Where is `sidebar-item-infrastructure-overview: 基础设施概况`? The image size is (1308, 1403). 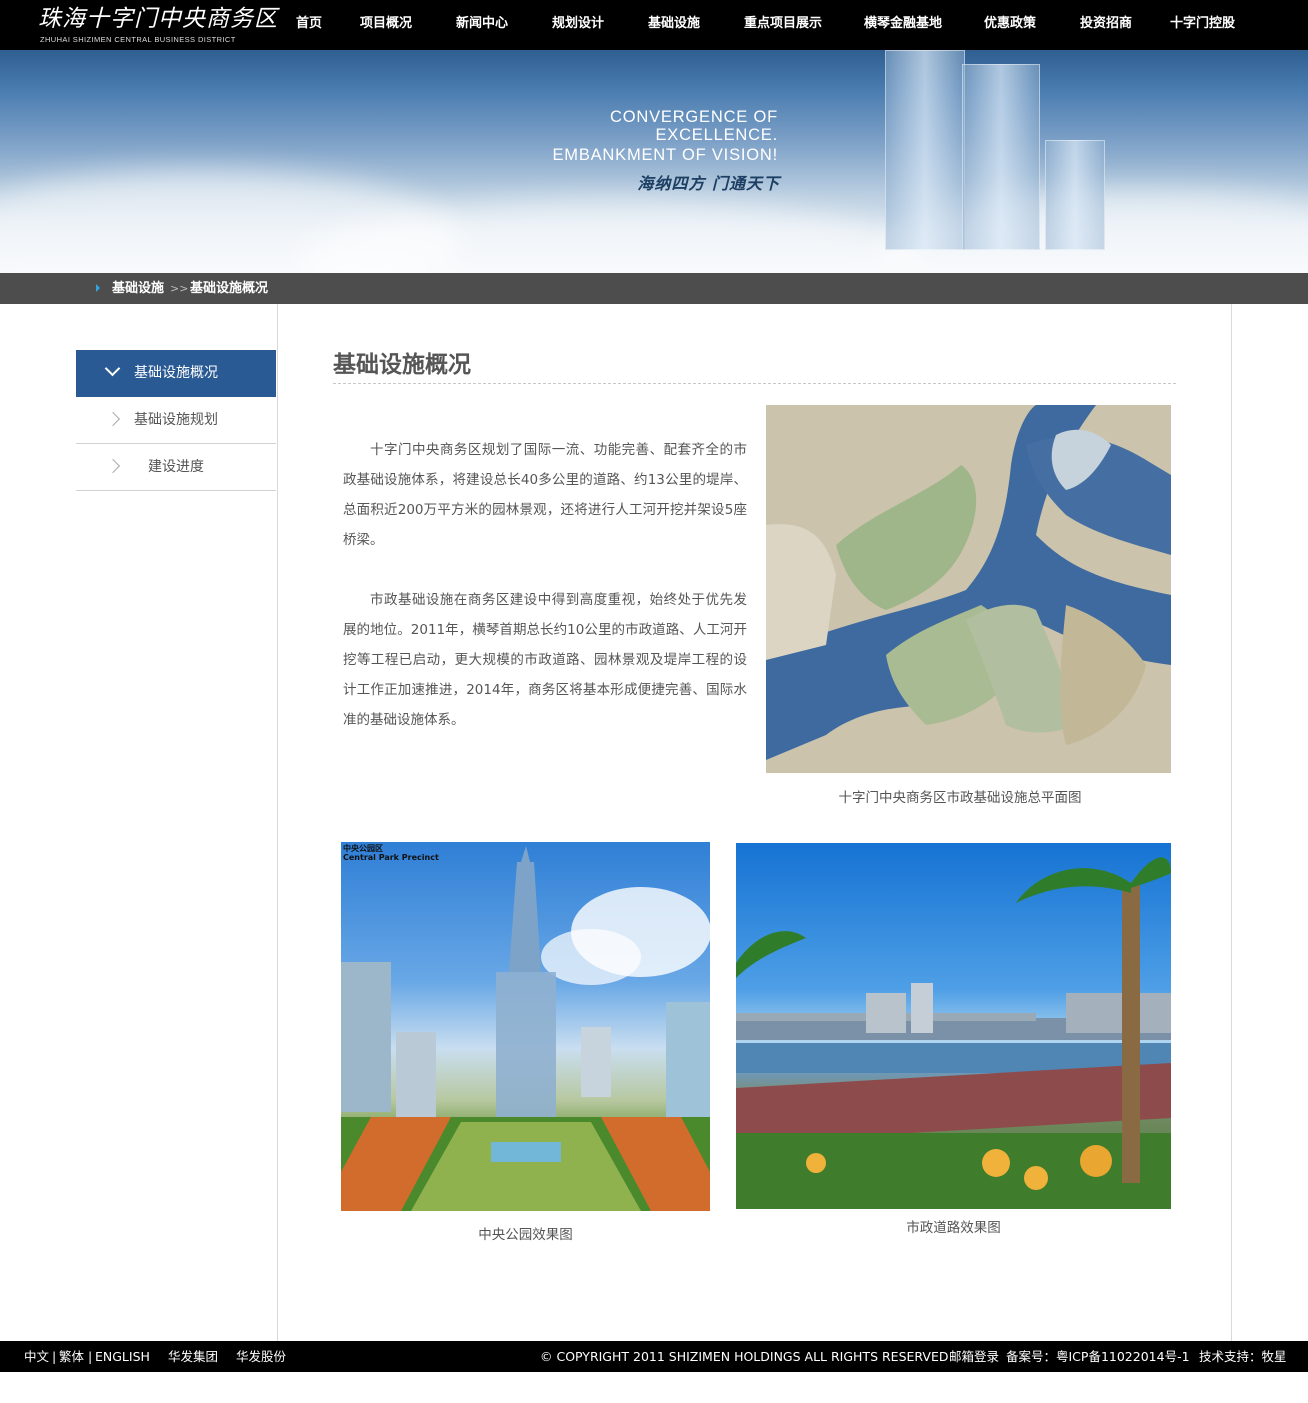
sidebar-item-infrastructure-overview: 基础设施概况 is located at coordinates (176, 373).